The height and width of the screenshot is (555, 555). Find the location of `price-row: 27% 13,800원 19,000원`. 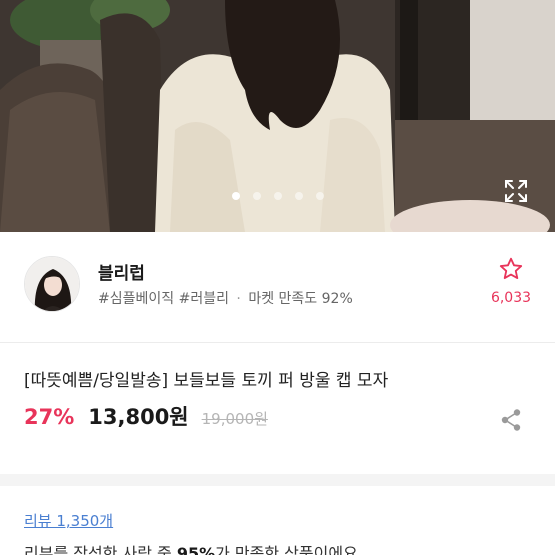

price-row: 27% 13,800원 19,000원 is located at coordinates (146, 416).